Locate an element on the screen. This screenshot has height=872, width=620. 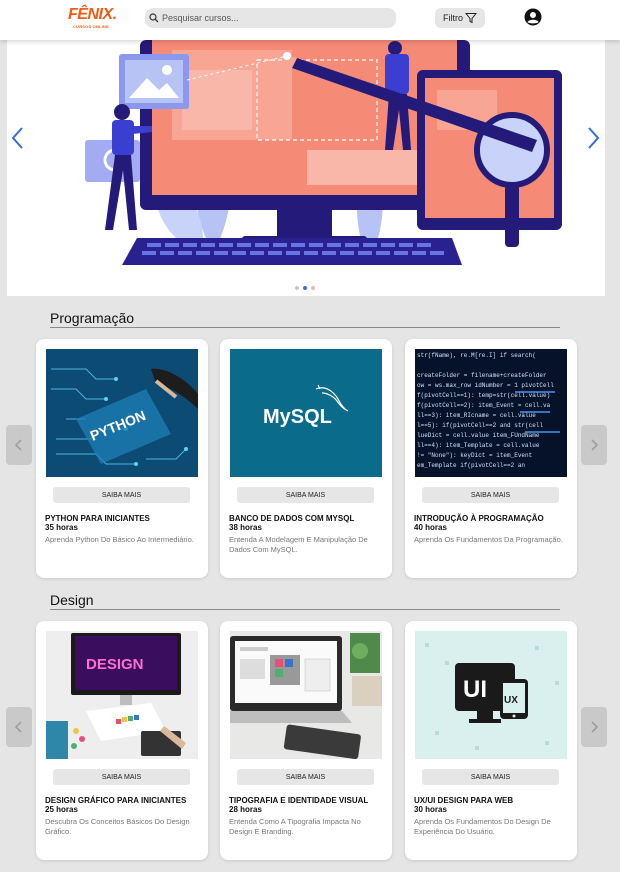
svg-text:ll==4): item_Template = cell.v: ll==4): item_Template = cell.value is located at coordinates (478, 445).